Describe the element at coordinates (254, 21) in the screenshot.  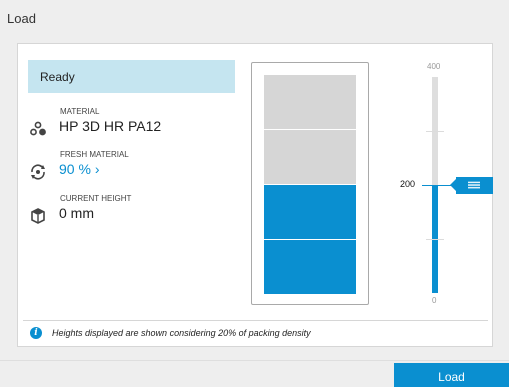
I see `title-bar: Load` at that location.